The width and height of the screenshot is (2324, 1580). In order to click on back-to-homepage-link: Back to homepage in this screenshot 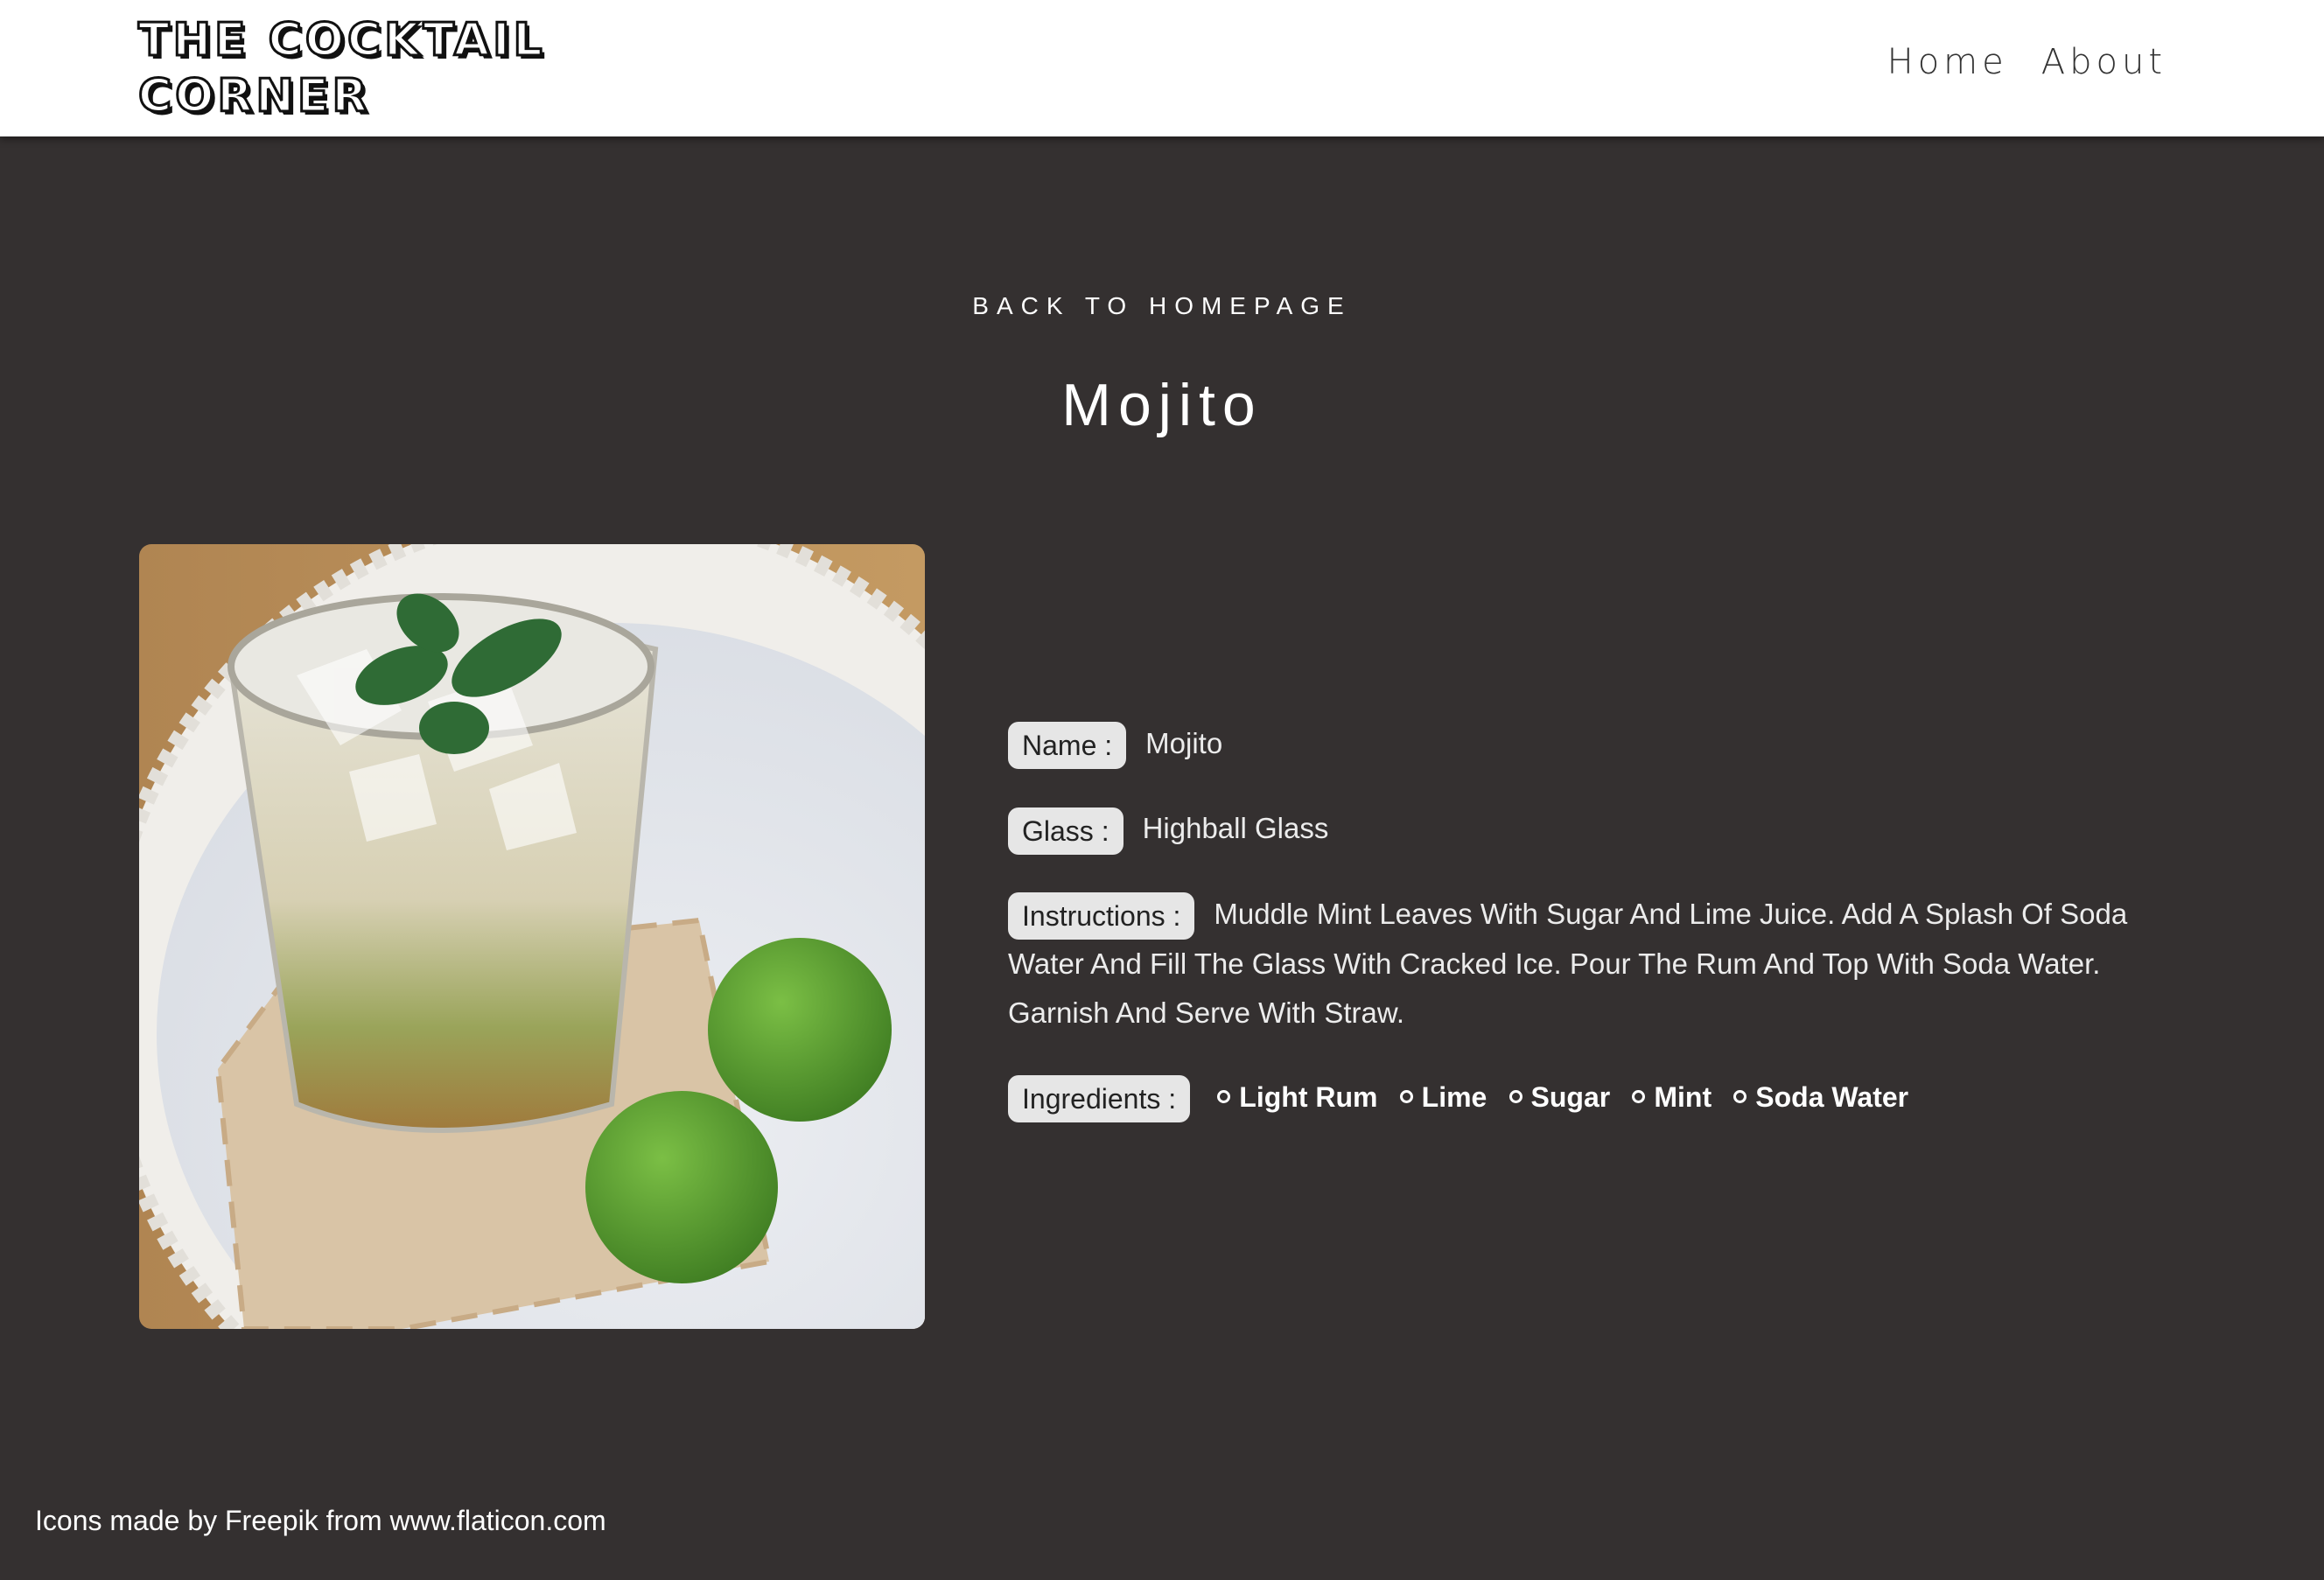, I will do `click(1162, 306)`.